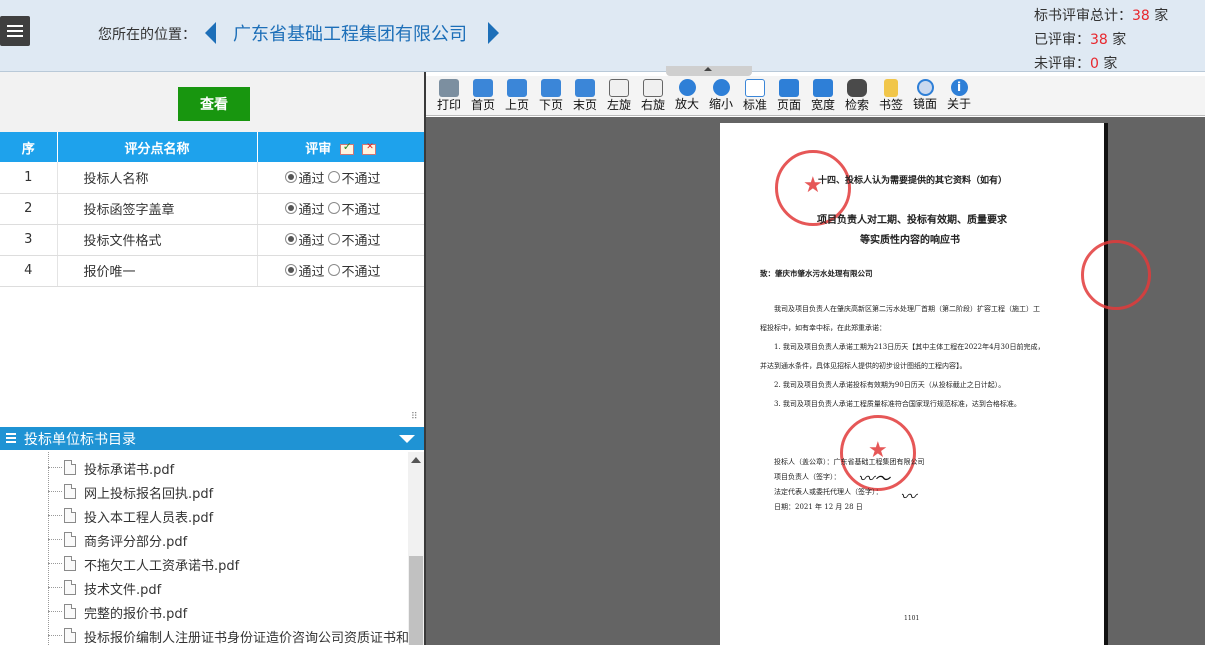 This screenshot has height=645, width=1205. What do you see at coordinates (585, 97) in the screenshot?
I see `last-page-button: 末页` at bounding box center [585, 97].